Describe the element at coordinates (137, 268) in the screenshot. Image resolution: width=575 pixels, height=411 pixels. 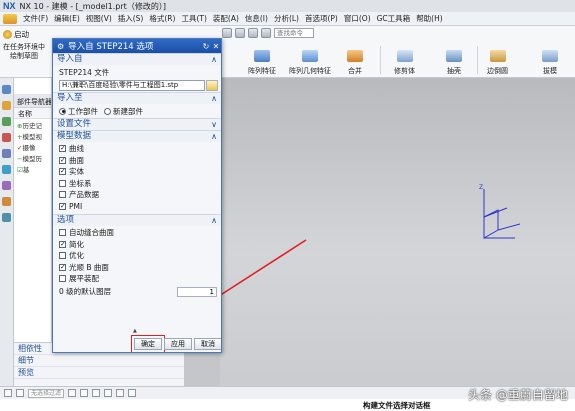
I see `option-checkbox-row: ✓ 光顺 B 曲面` at that location.